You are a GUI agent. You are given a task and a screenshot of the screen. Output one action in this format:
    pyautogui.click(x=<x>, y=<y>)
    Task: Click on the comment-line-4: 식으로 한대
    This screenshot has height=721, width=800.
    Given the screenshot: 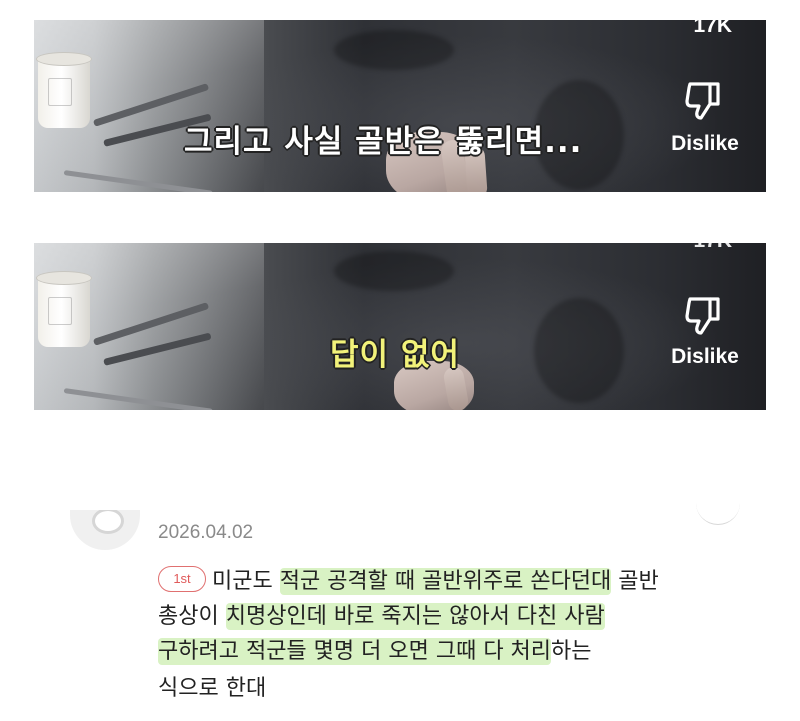 What is the action you would take?
    pyautogui.click(x=212, y=688)
    